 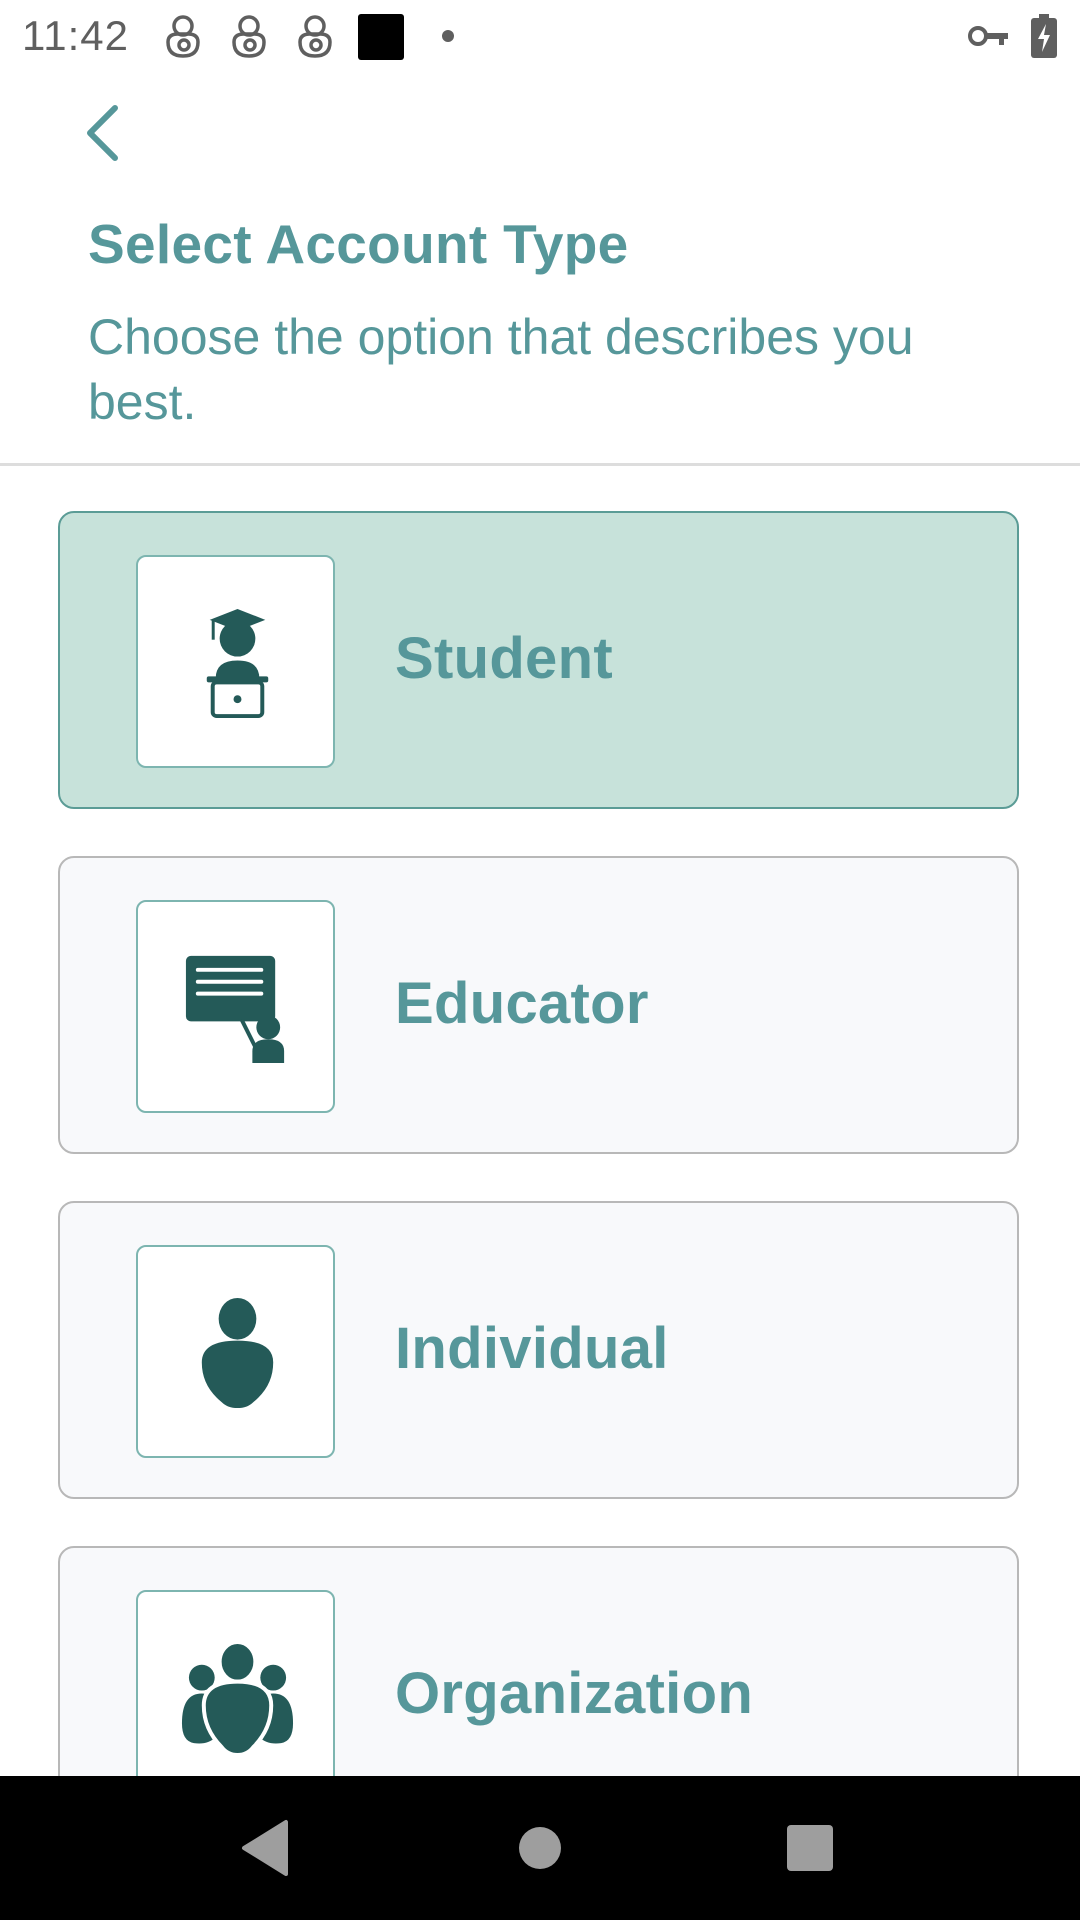 I want to click on chevron-left-icon, so click(x=102, y=133).